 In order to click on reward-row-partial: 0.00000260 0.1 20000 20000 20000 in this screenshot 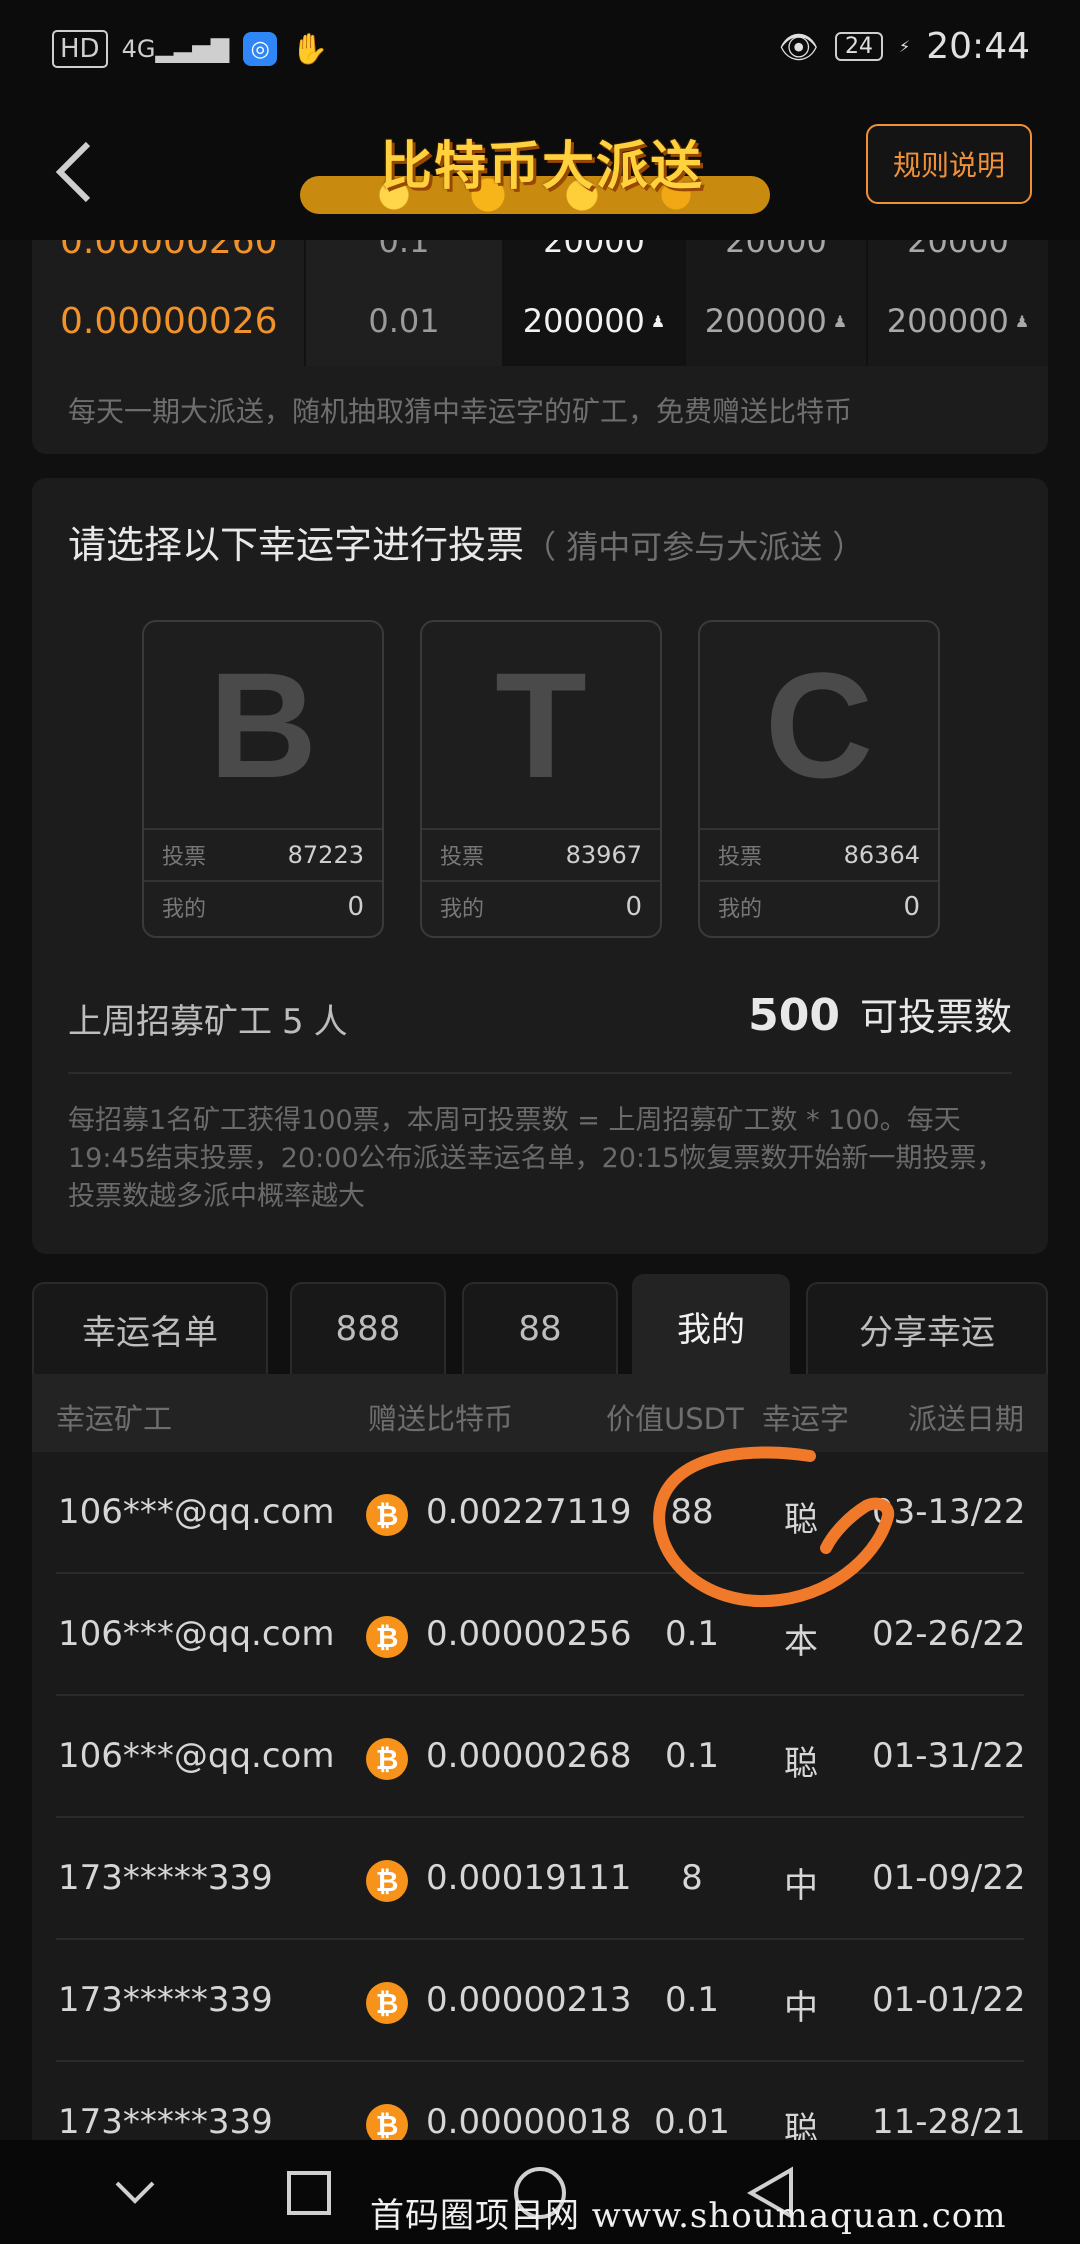, I will do `click(540, 258)`.